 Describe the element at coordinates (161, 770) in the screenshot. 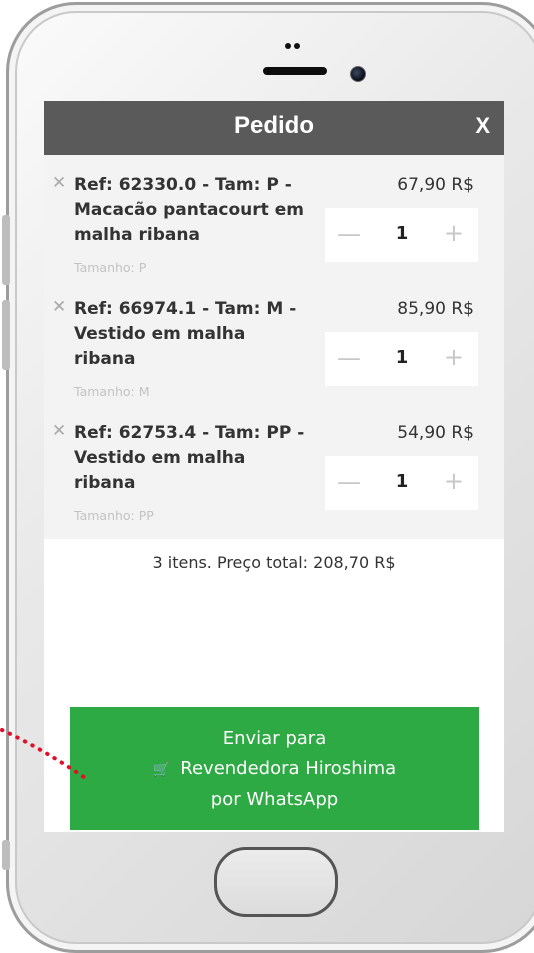

I see `cart-icon: 🛒` at that location.